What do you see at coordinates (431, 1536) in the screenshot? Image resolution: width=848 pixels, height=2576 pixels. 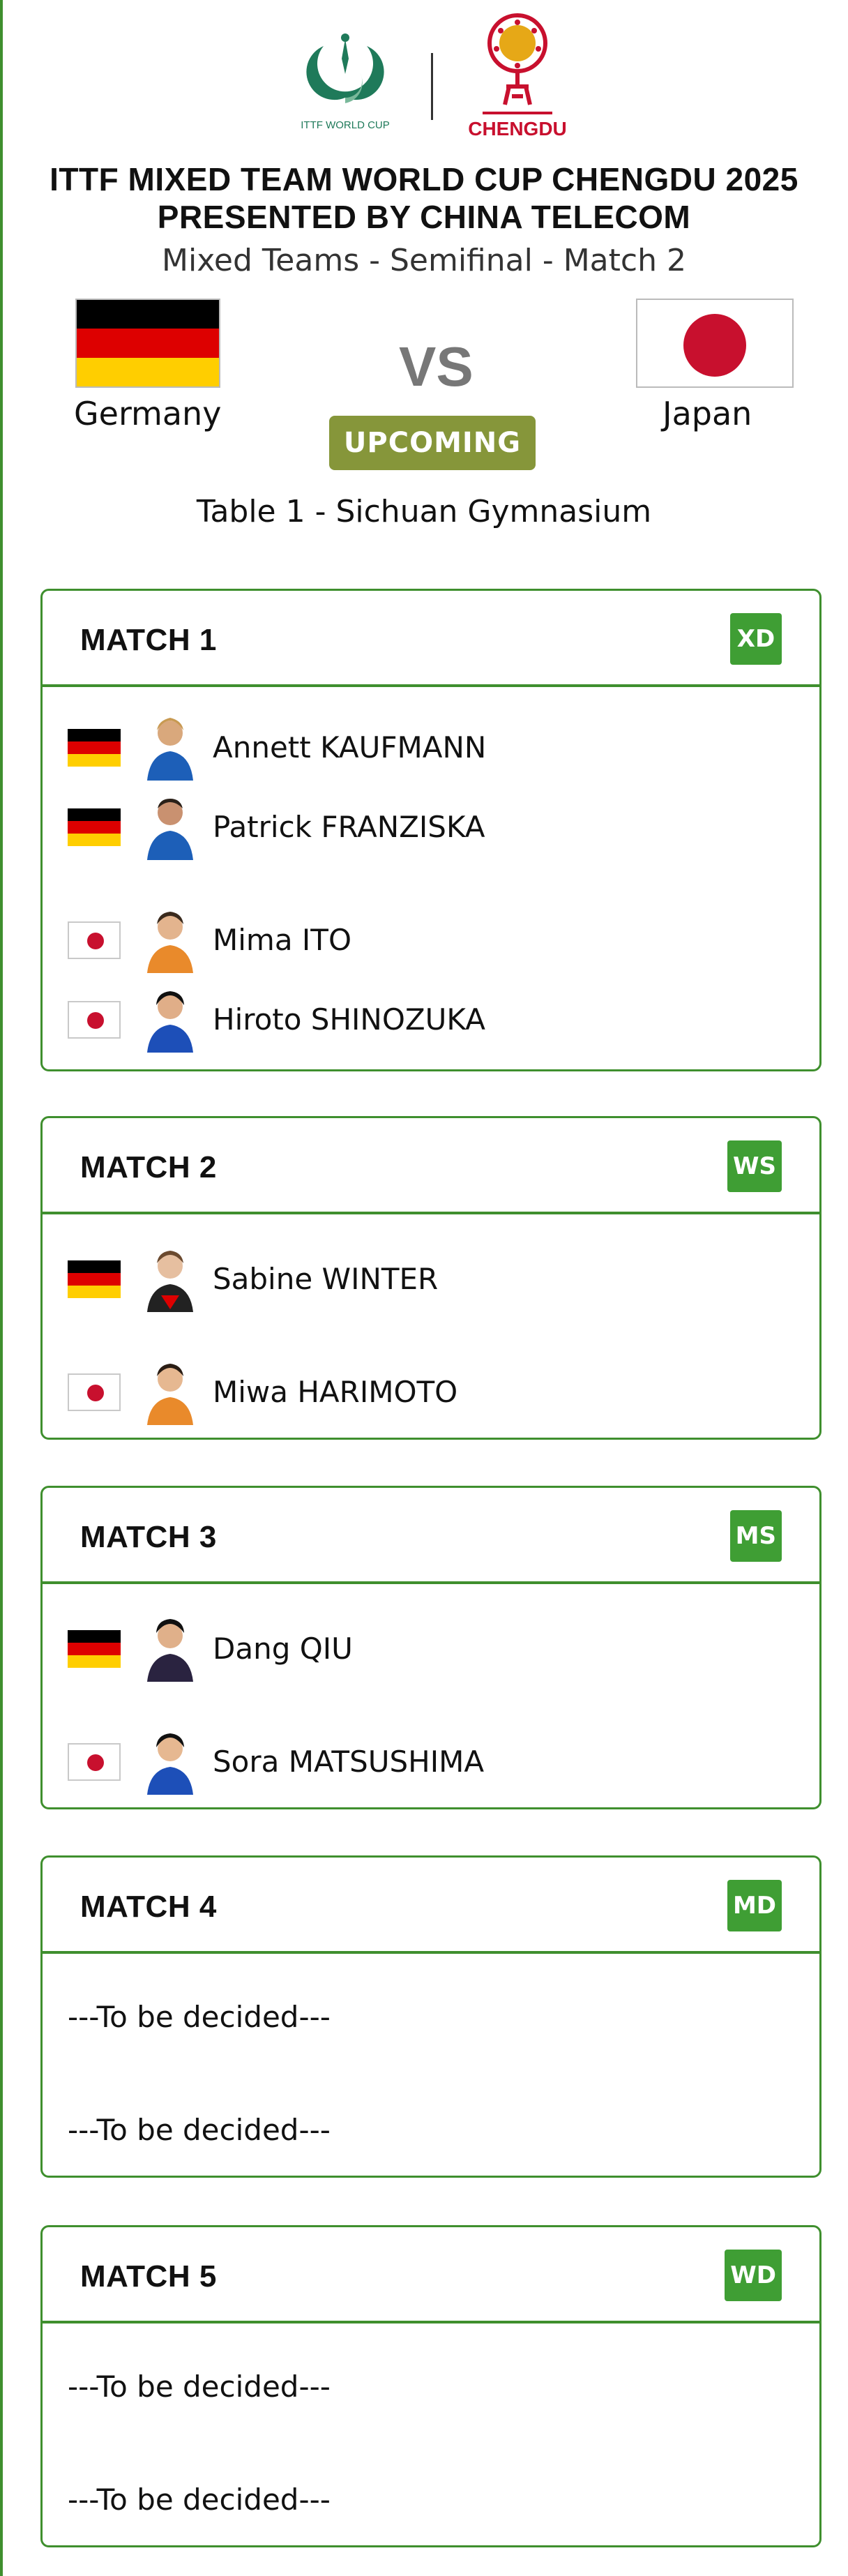 I see `match-card-header: MATCH 3 MS` at bounding box center [431, 1536].